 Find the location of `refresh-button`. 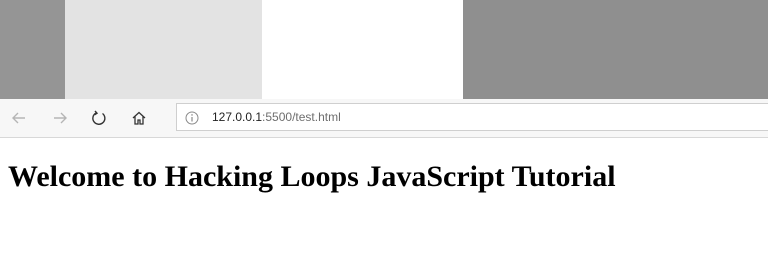

refresh-button is located at coordinates (99, 118).